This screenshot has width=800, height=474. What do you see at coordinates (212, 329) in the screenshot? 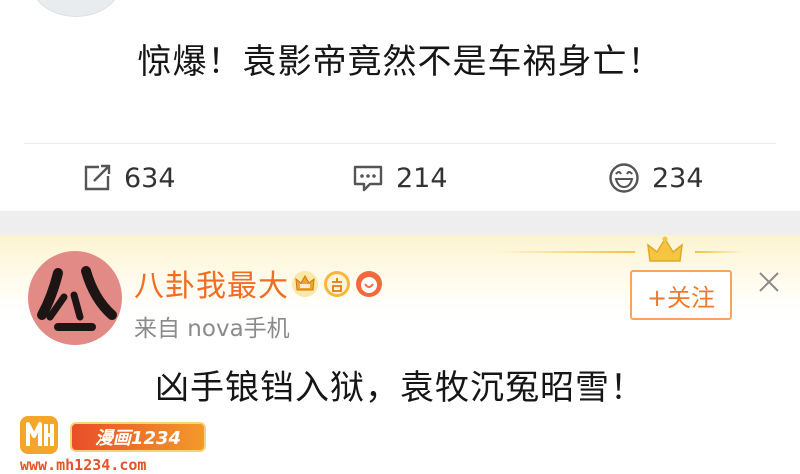
I see `post-source: 来自 nova手机` at bounding box center [212, 329].